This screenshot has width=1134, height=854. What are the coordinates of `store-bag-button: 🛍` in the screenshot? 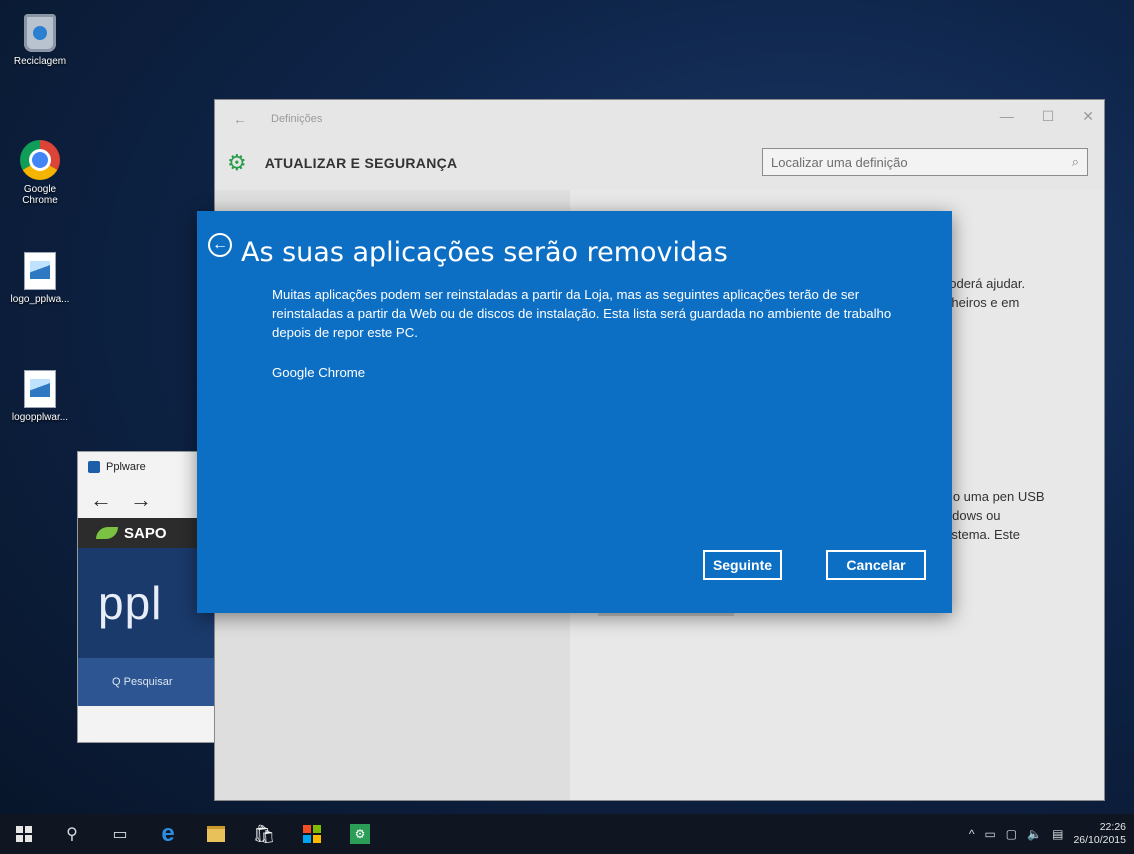 It's located at (264, 834).